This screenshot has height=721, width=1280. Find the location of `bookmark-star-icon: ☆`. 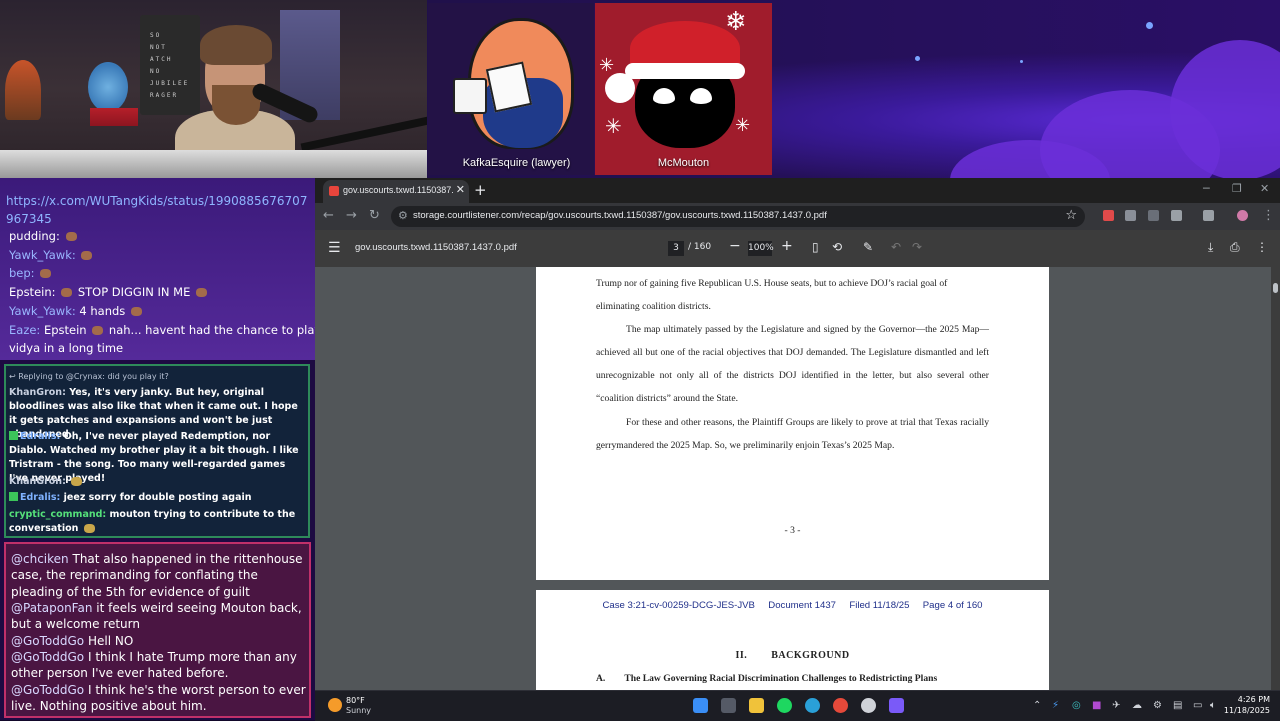

bookmark-star-icon: ☆ is located at coordinates (1071, 215).